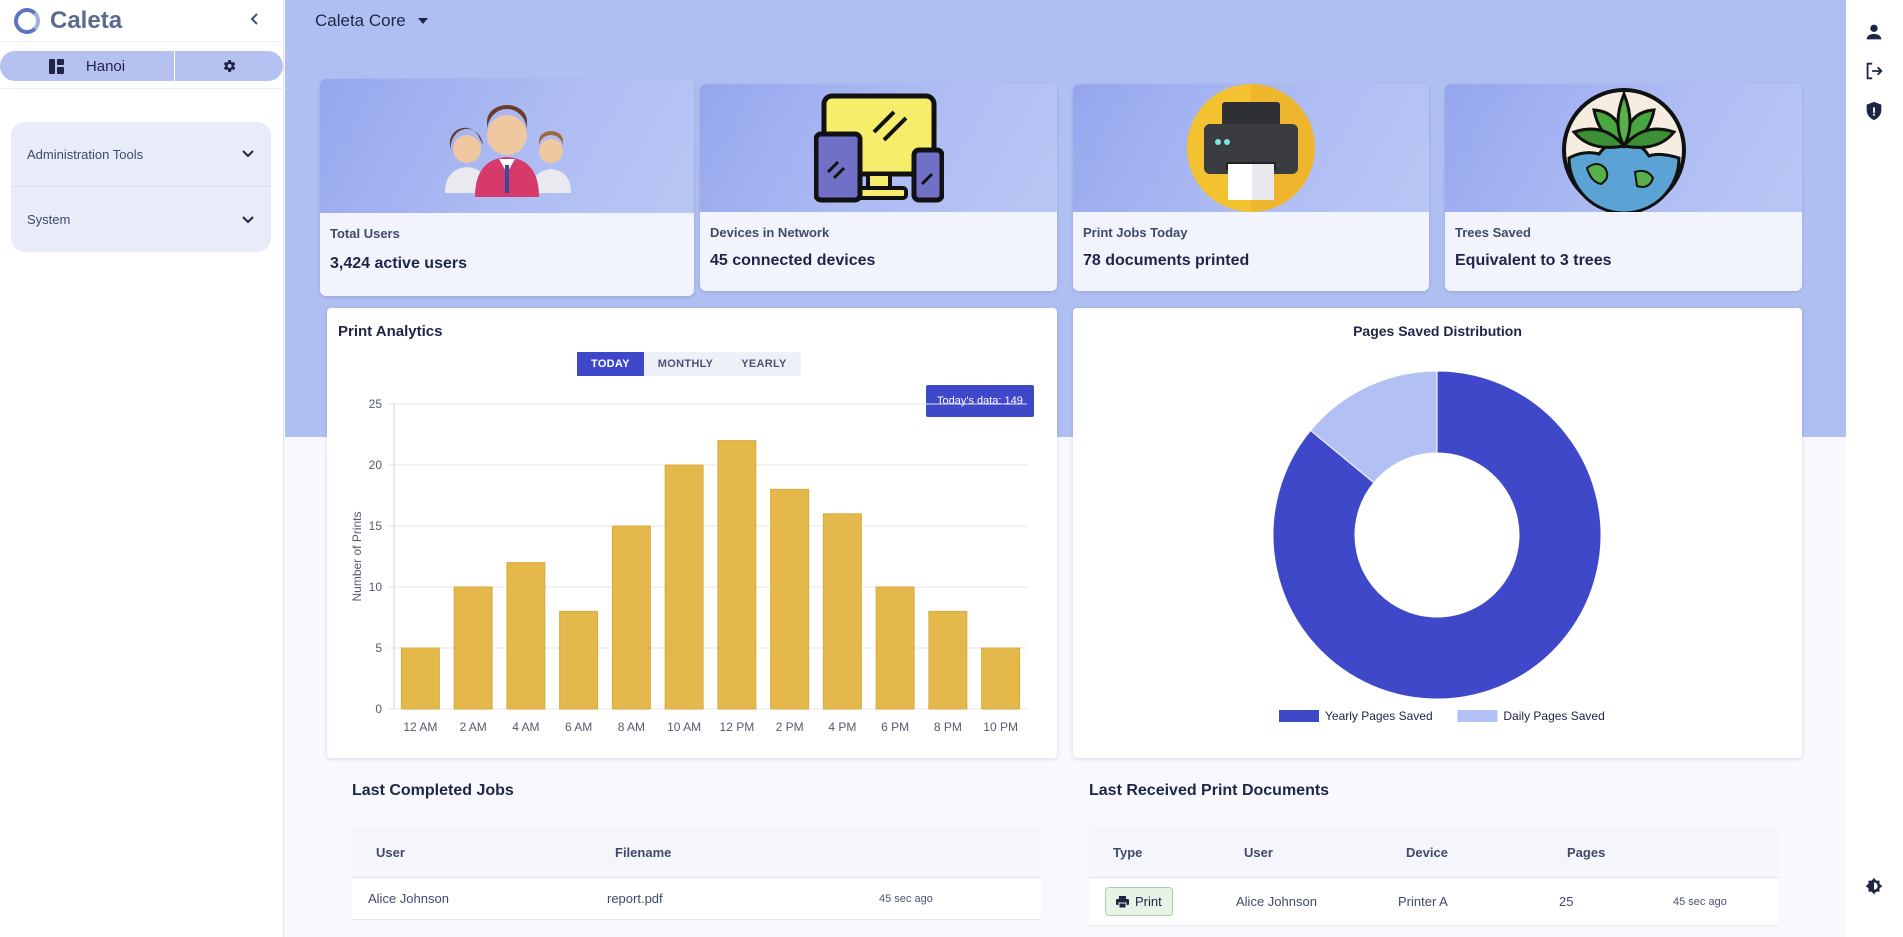  I want to click on collapse-sidebar-button, so click(255, 20).